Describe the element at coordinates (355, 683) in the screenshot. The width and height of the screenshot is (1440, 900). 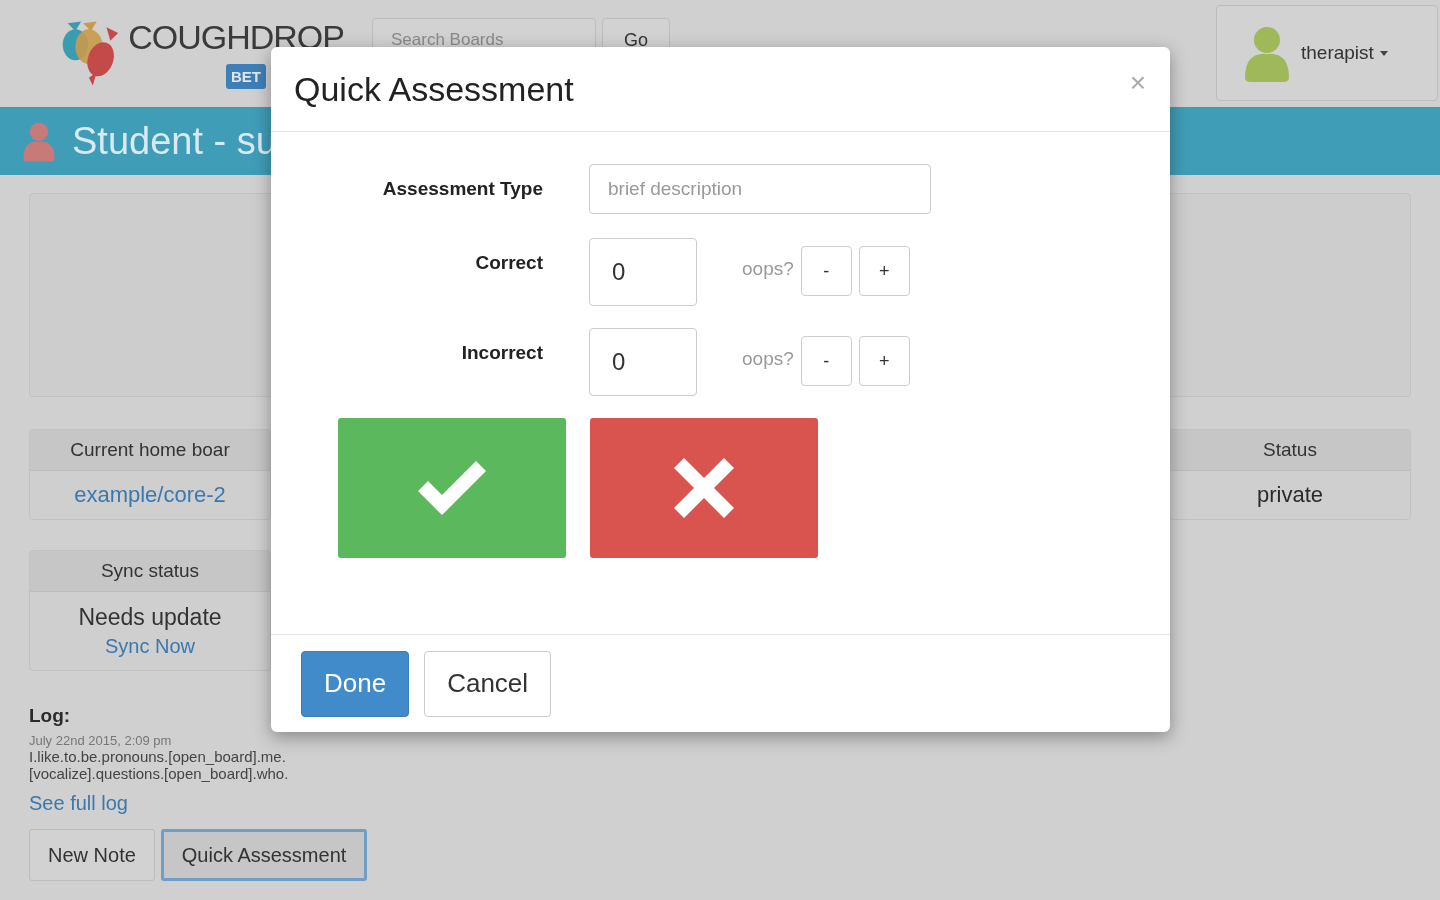
I see `done-button: Done` at that location.